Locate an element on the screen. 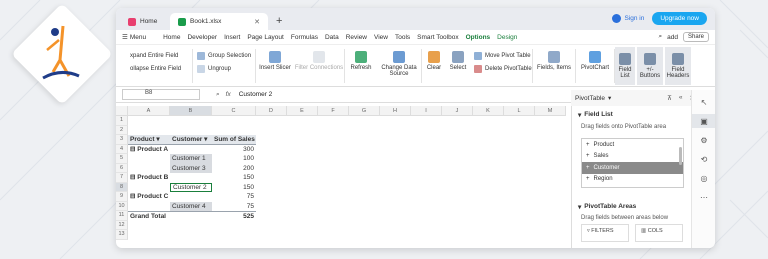 The image size is (768, 259). menu-home: Home is located at coordinates (171, 37).